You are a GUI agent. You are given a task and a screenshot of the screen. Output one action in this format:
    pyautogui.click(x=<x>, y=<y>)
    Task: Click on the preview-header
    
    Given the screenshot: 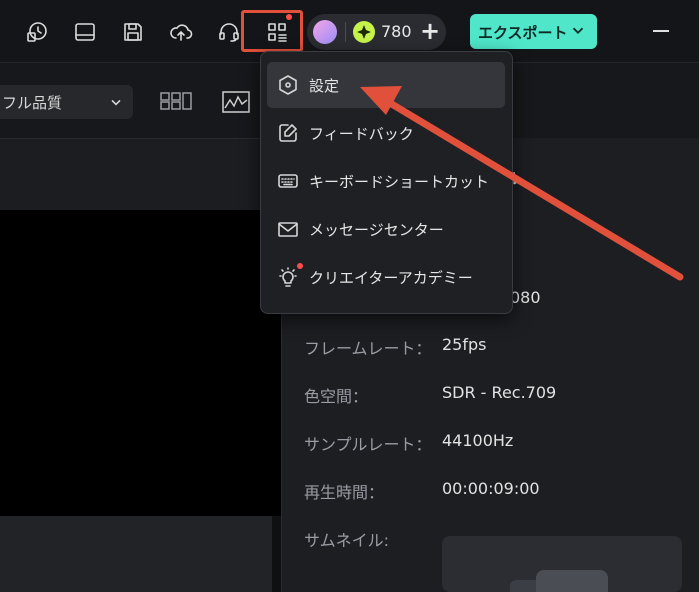 What is the action you would take?
    pyautogui.click(x=140, y=174)
    